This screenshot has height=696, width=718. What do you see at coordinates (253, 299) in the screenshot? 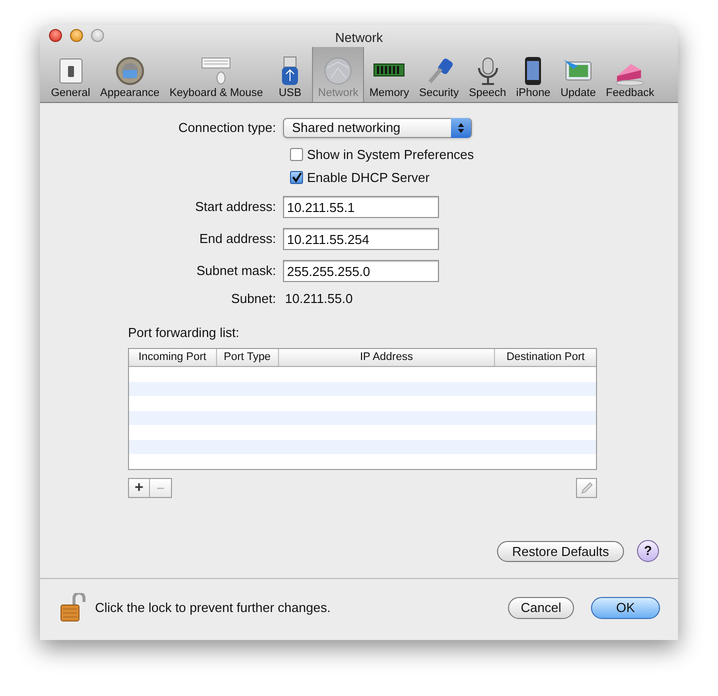
I see `field-label: Subnet:` at bounding box center [253, 299].